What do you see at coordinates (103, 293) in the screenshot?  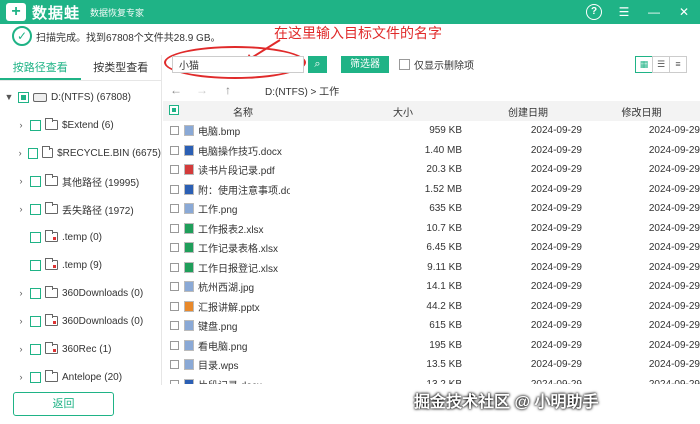 I see `tree-item-label: 360Downloads (0)` at bounding box center [103, 293].